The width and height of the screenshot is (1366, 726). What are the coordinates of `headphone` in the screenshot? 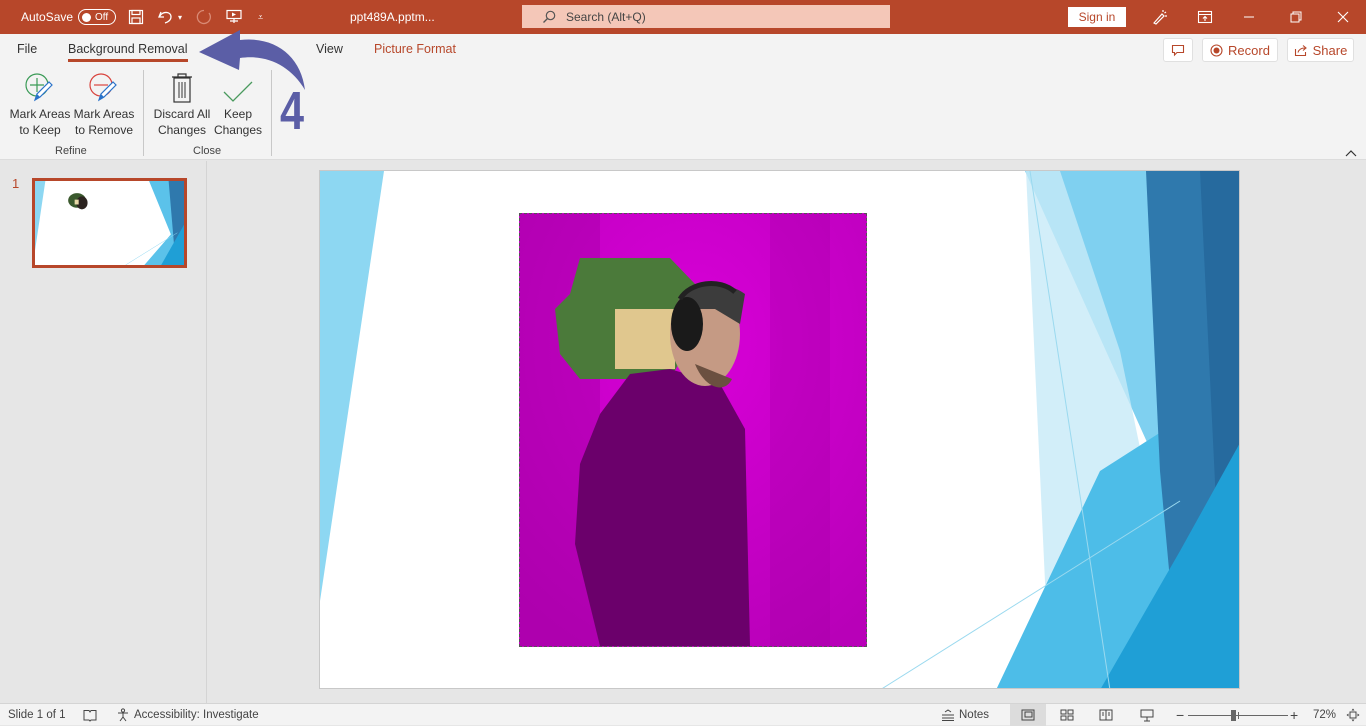 It's located at (687, 324).